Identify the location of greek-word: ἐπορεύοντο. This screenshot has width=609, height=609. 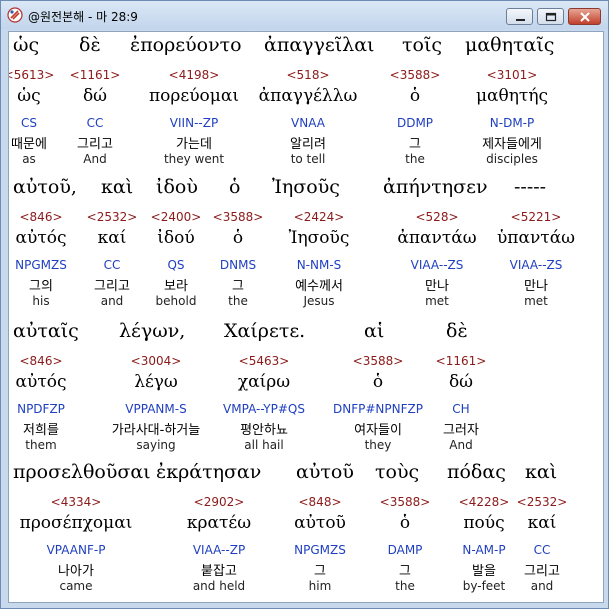
(186, 45).